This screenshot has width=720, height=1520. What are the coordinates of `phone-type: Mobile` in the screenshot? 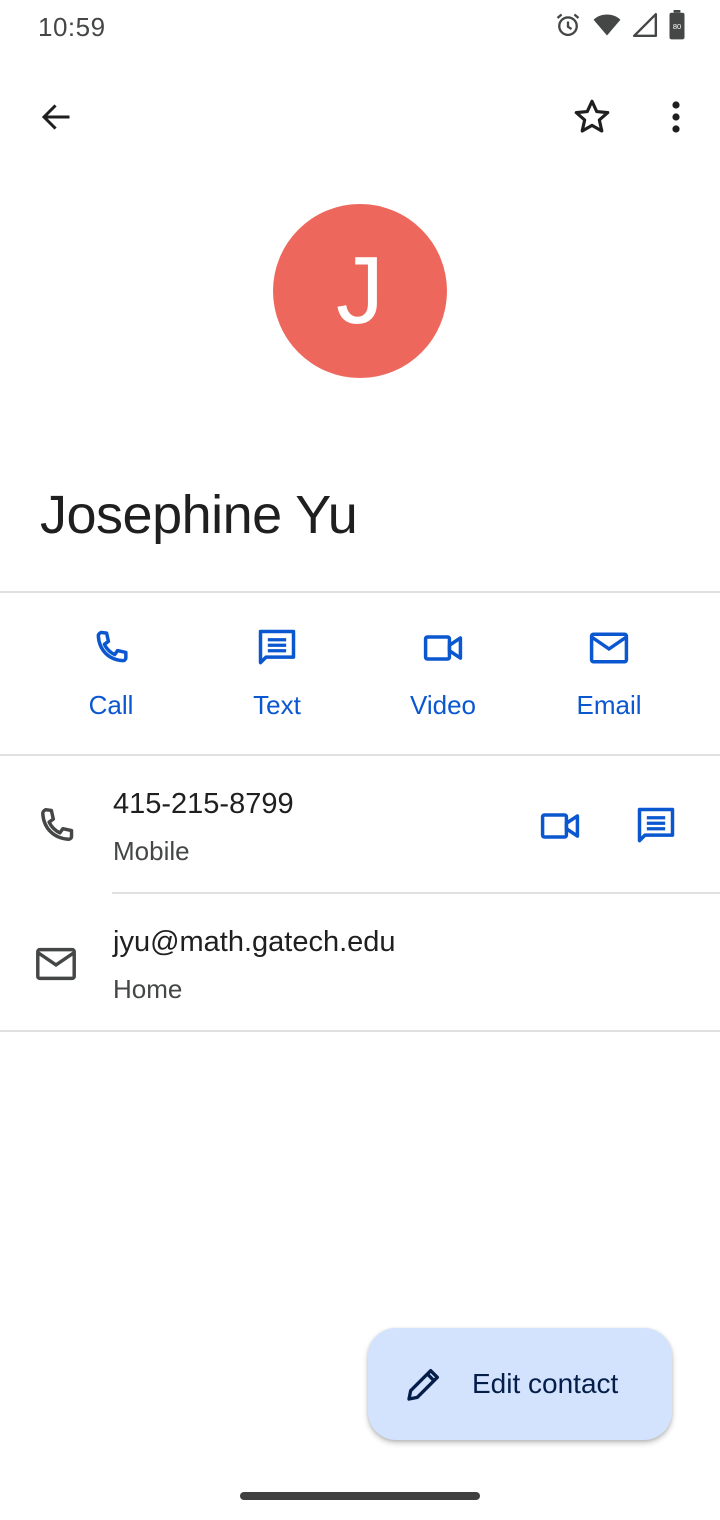 It's located at (151, 851).